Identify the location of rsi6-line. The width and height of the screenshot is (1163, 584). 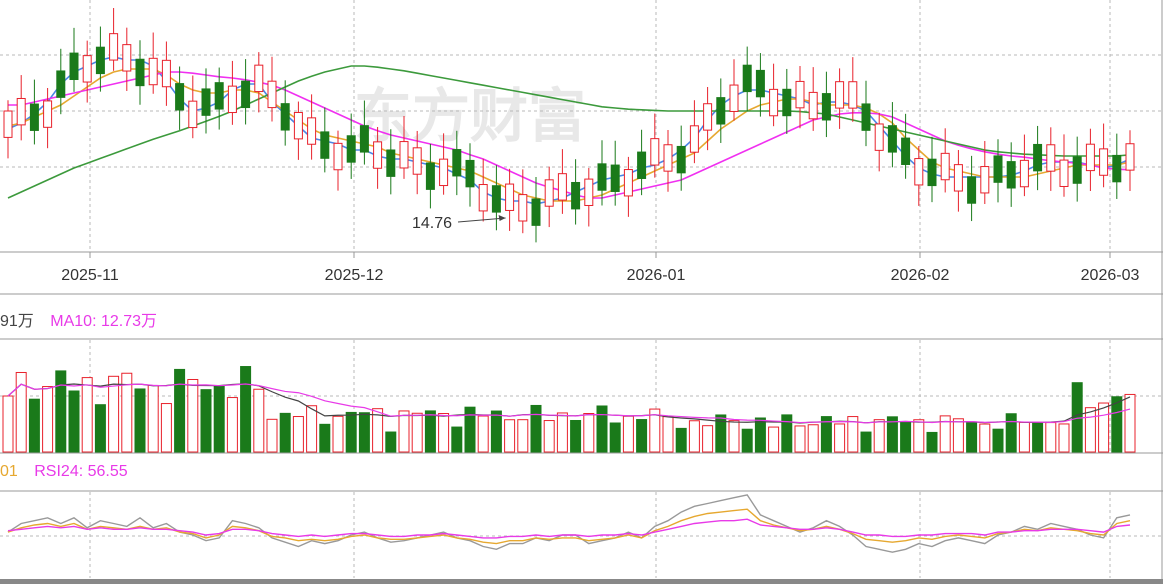
(569, 523).